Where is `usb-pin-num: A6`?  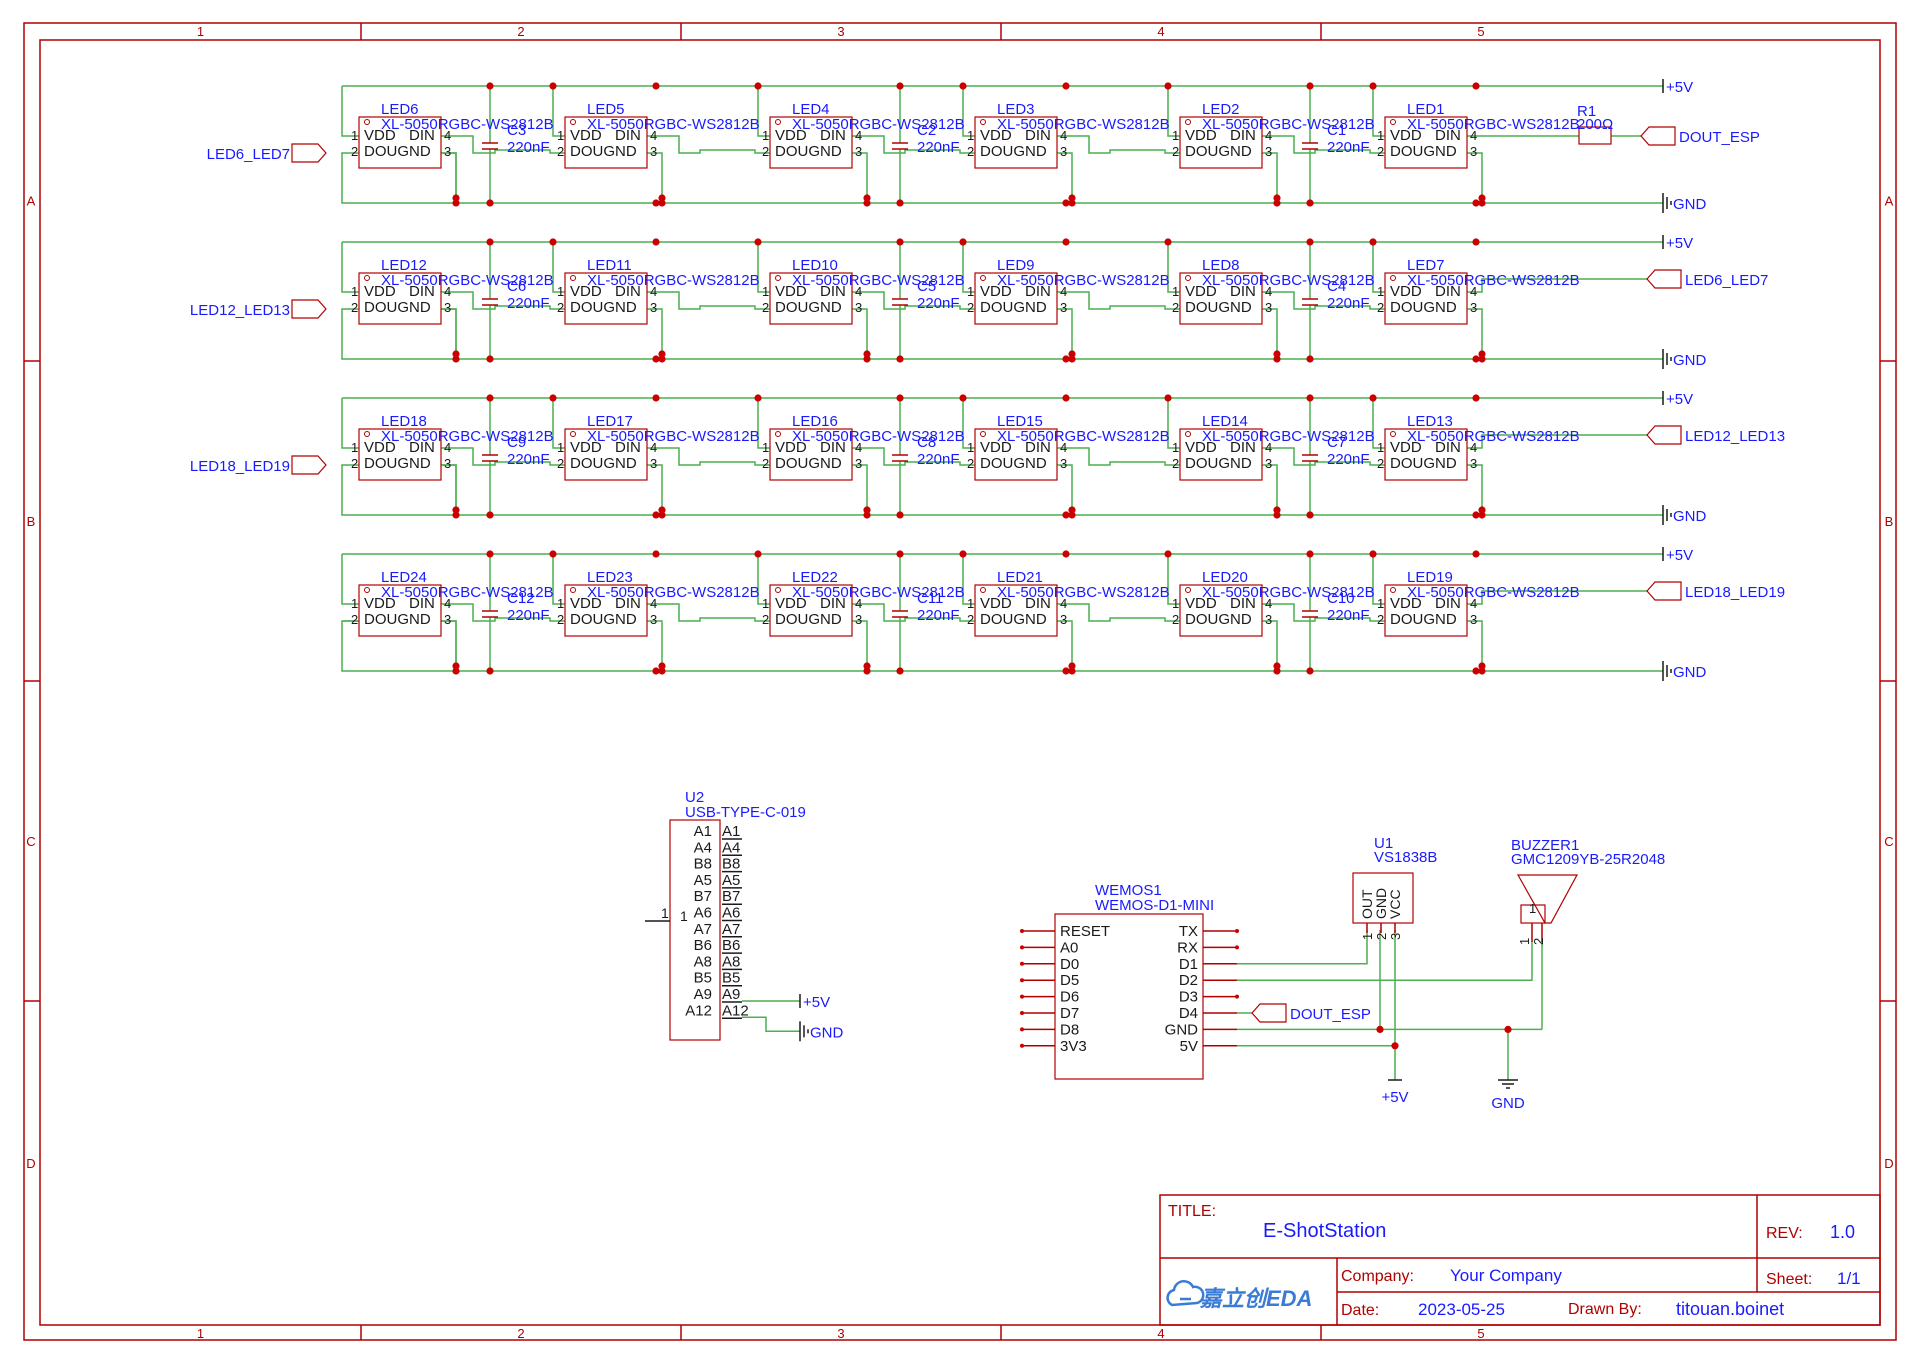
usb-pin-num: A6 is located at coordinates (731, 913).